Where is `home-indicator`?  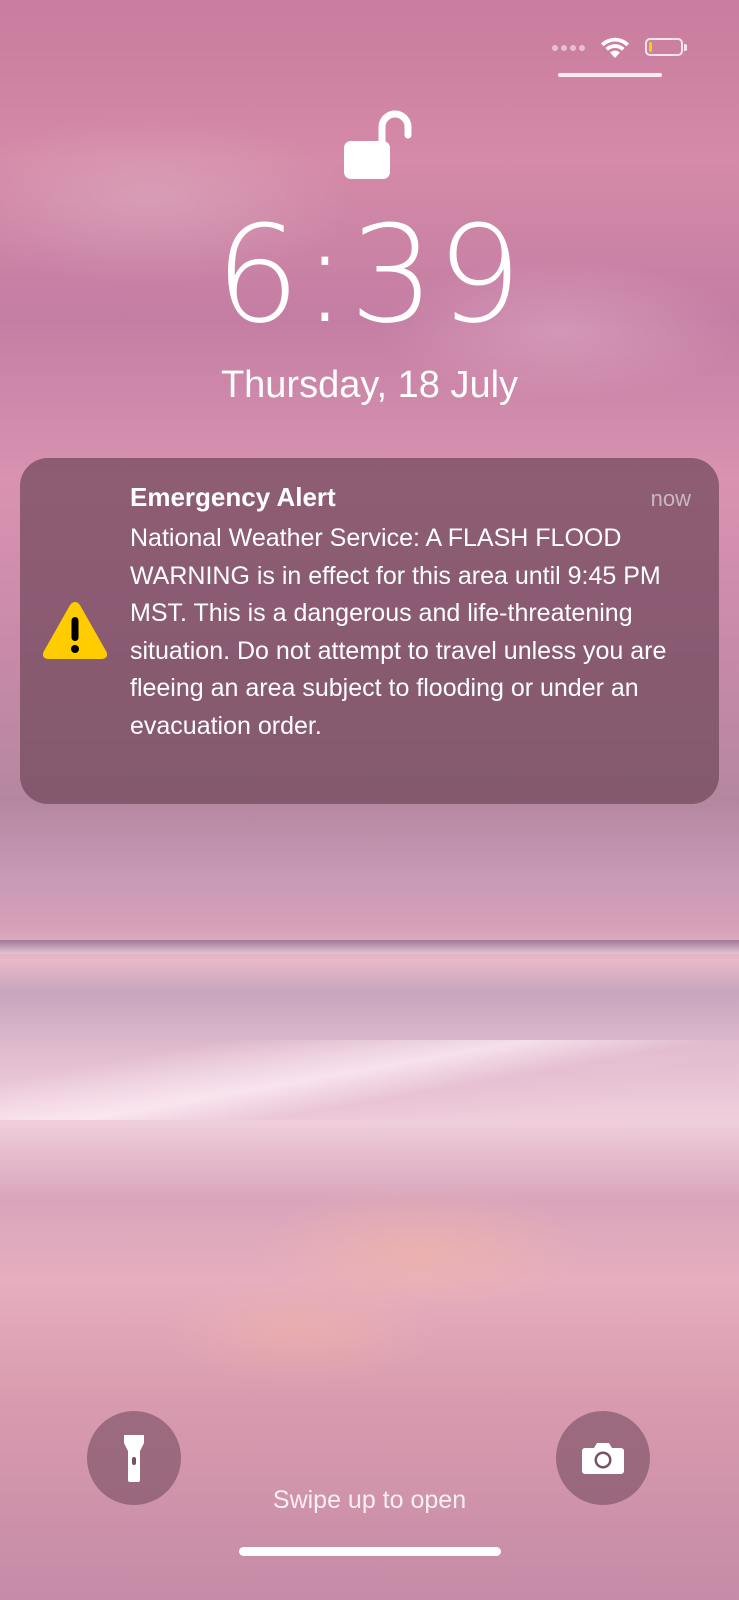
home-indicator is located at coordinates (370, 1551).